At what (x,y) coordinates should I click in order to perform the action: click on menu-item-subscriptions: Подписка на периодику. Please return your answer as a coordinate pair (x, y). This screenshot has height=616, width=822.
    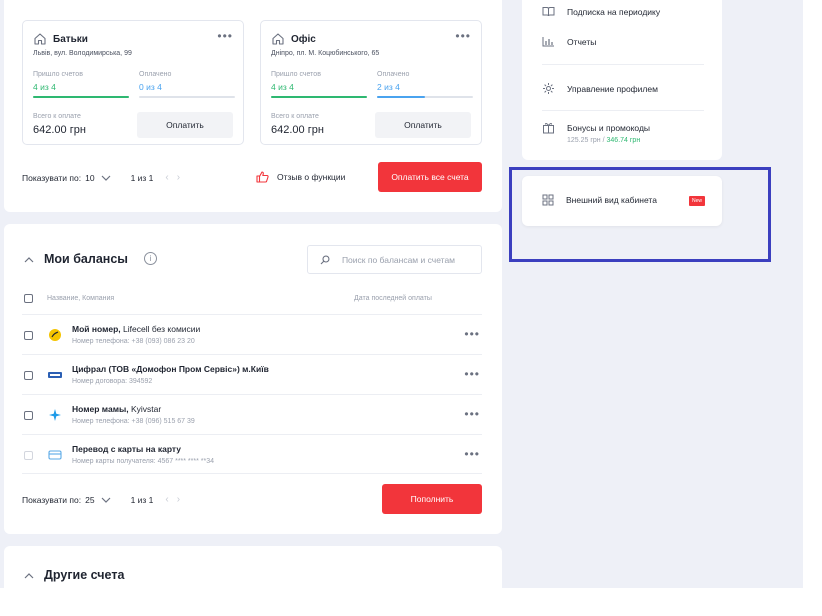
    Looking at the image, I should click on (601, 11).